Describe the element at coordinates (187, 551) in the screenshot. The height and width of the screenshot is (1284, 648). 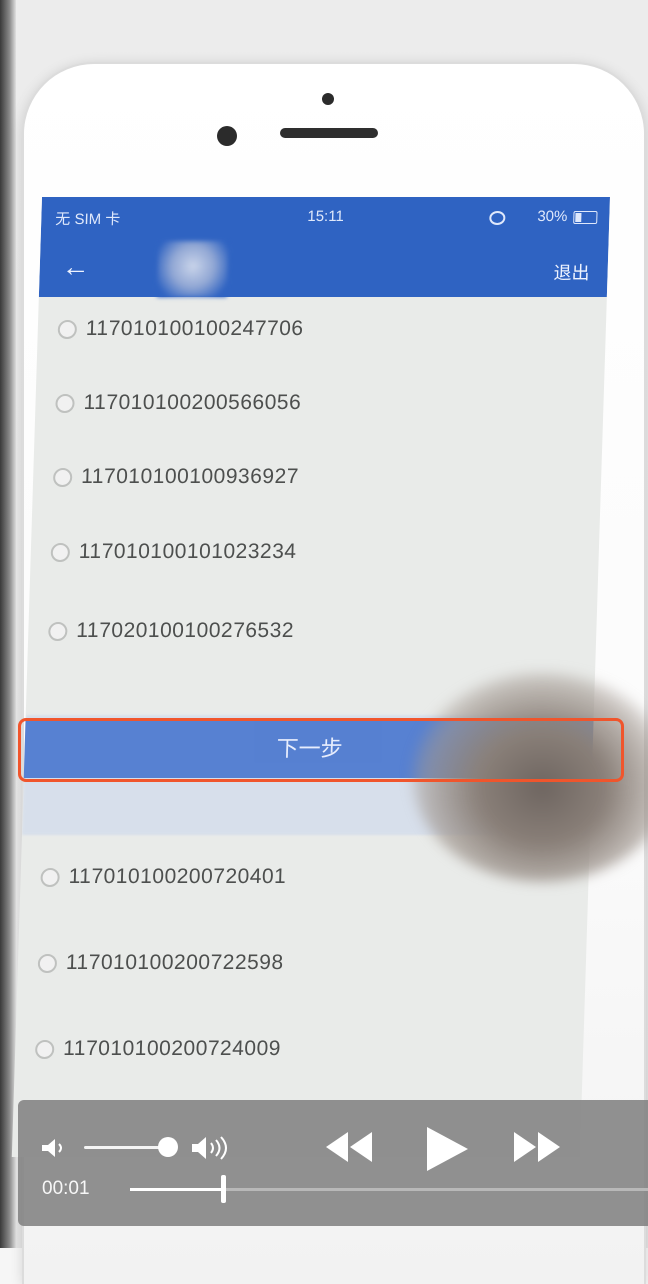
I see `item-code: 117010100101023234` at that location.